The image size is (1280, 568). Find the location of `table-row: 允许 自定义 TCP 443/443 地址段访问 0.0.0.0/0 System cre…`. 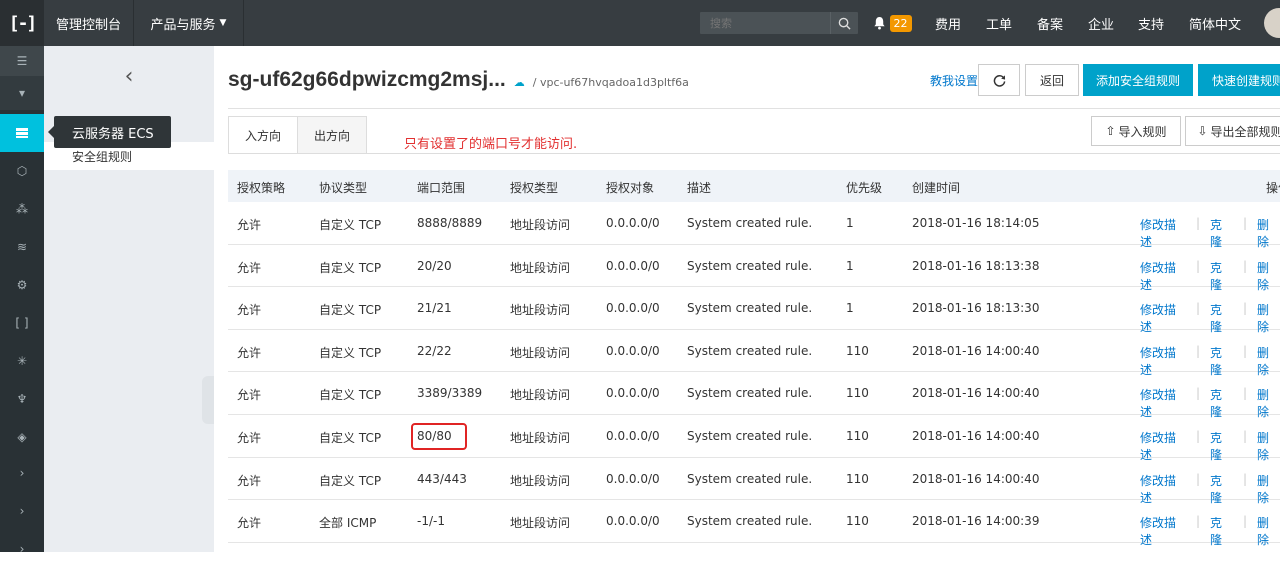

table-row: 允许 自定义 TCP 443/443 地址段访问 0.0.0.0/0 System cre… is located at coordinates (754, 481).